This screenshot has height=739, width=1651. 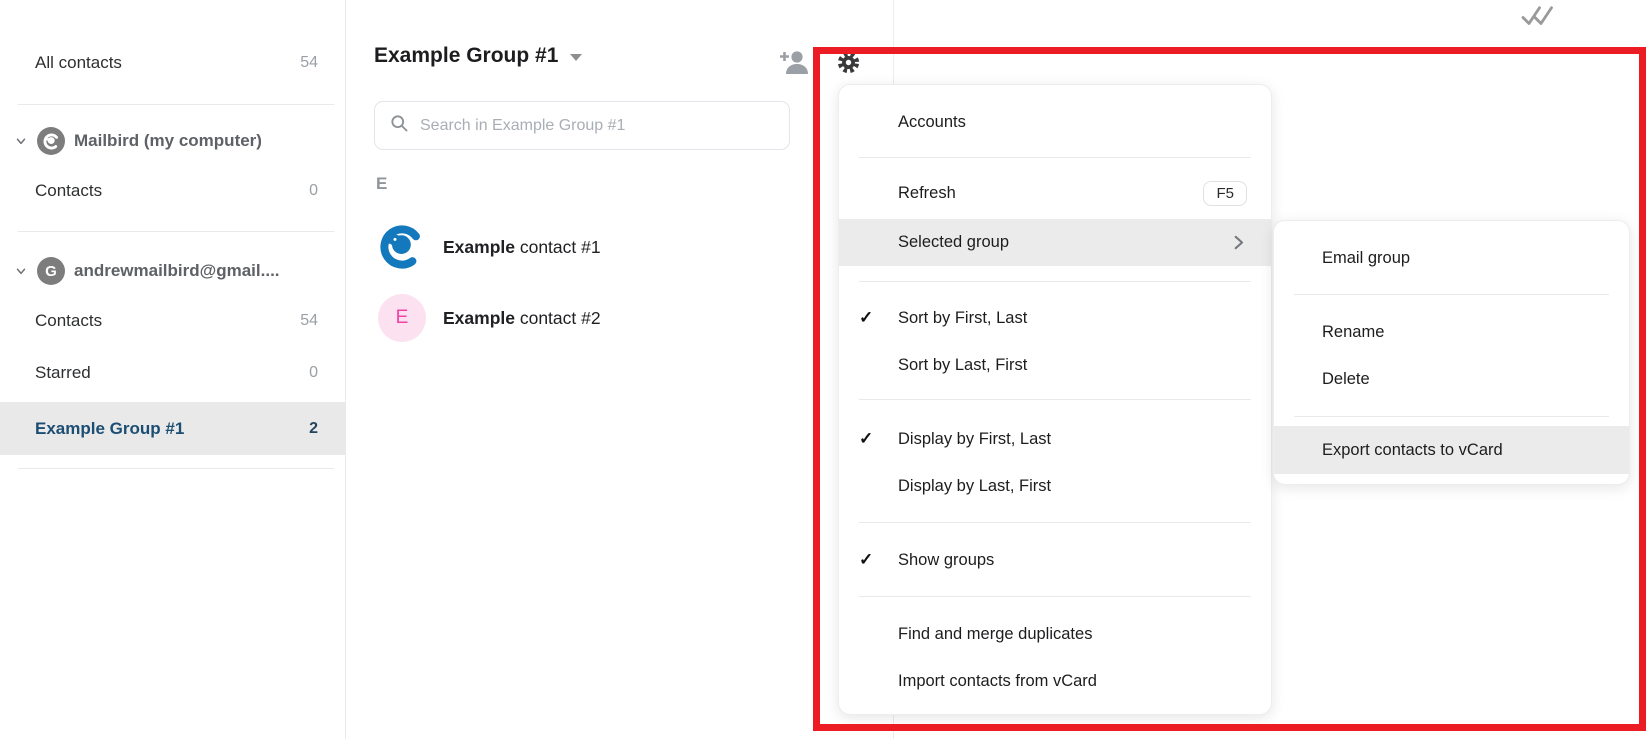 I want to click on contact-row-example-1: Example contact #1, so click(x=596, y=247).